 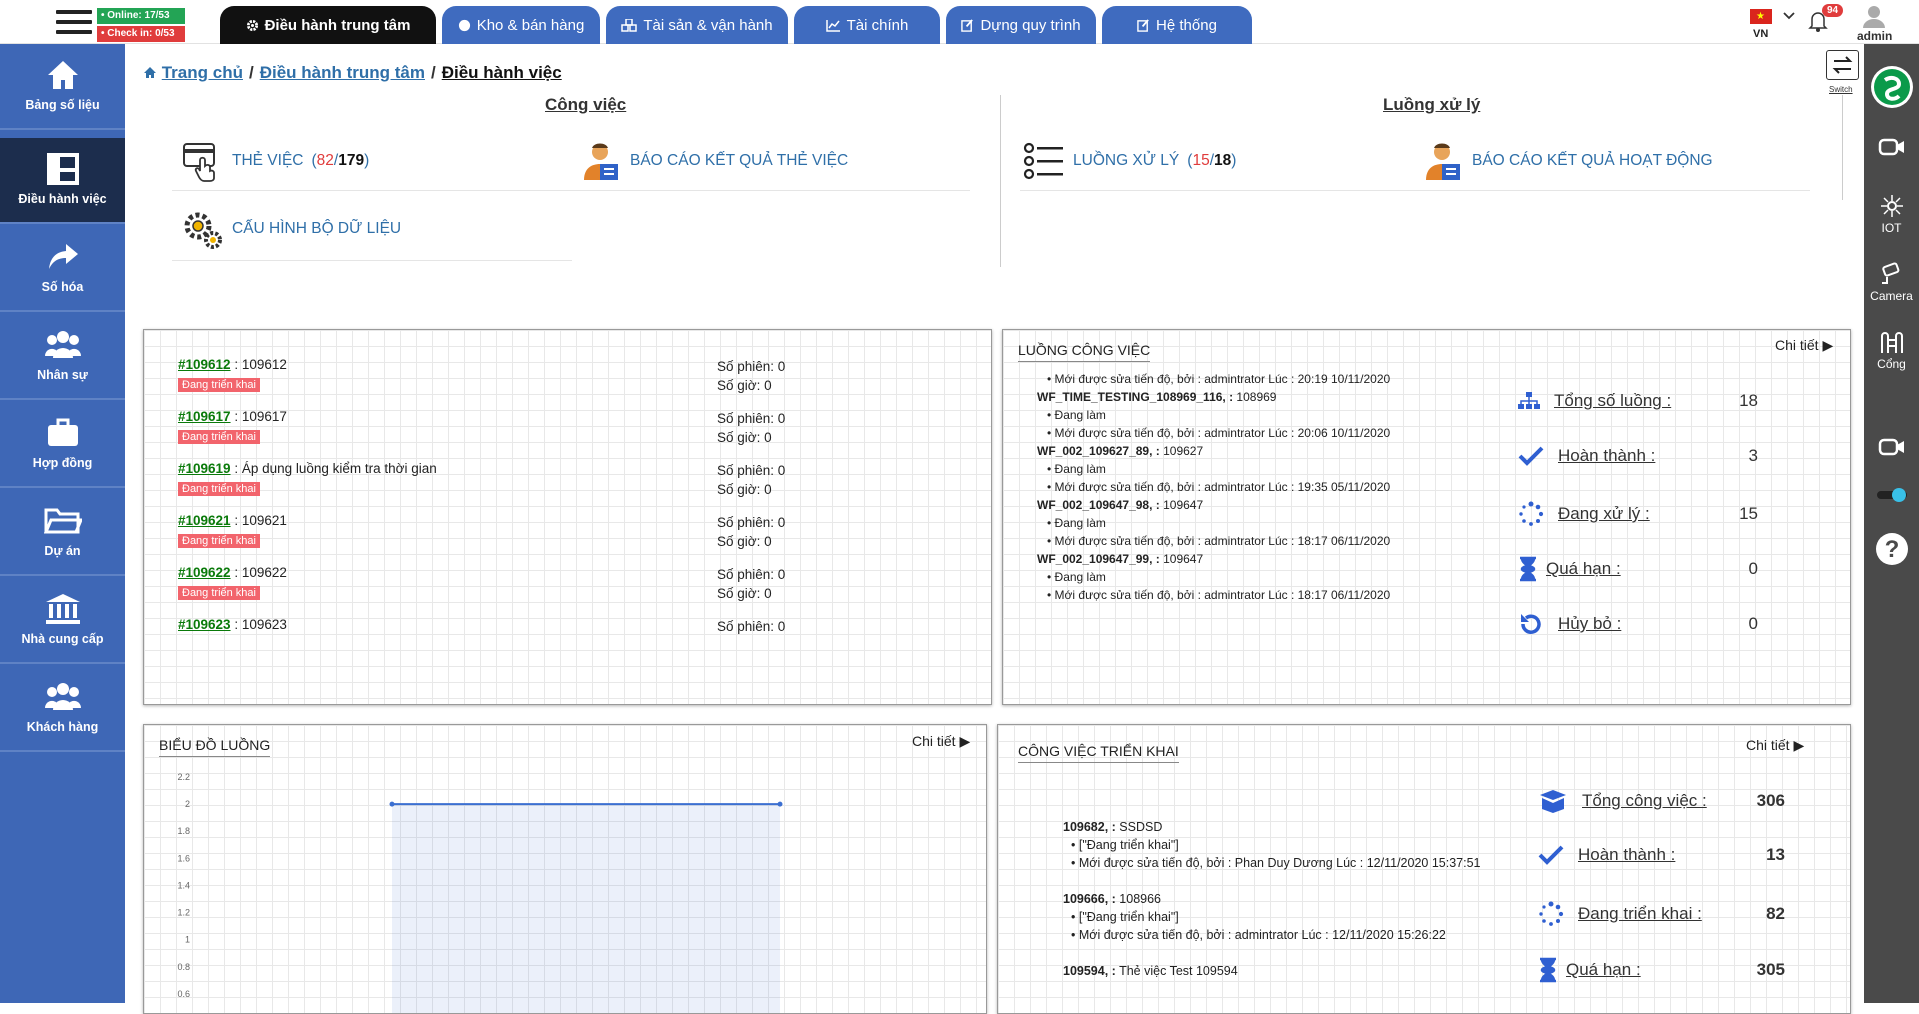 What do you see at coordinates (1150, 971) in the screenshot?
I see `deploy-line: 109594, : Thẻ việc Test 109594` at bounding box center [1150, 971].